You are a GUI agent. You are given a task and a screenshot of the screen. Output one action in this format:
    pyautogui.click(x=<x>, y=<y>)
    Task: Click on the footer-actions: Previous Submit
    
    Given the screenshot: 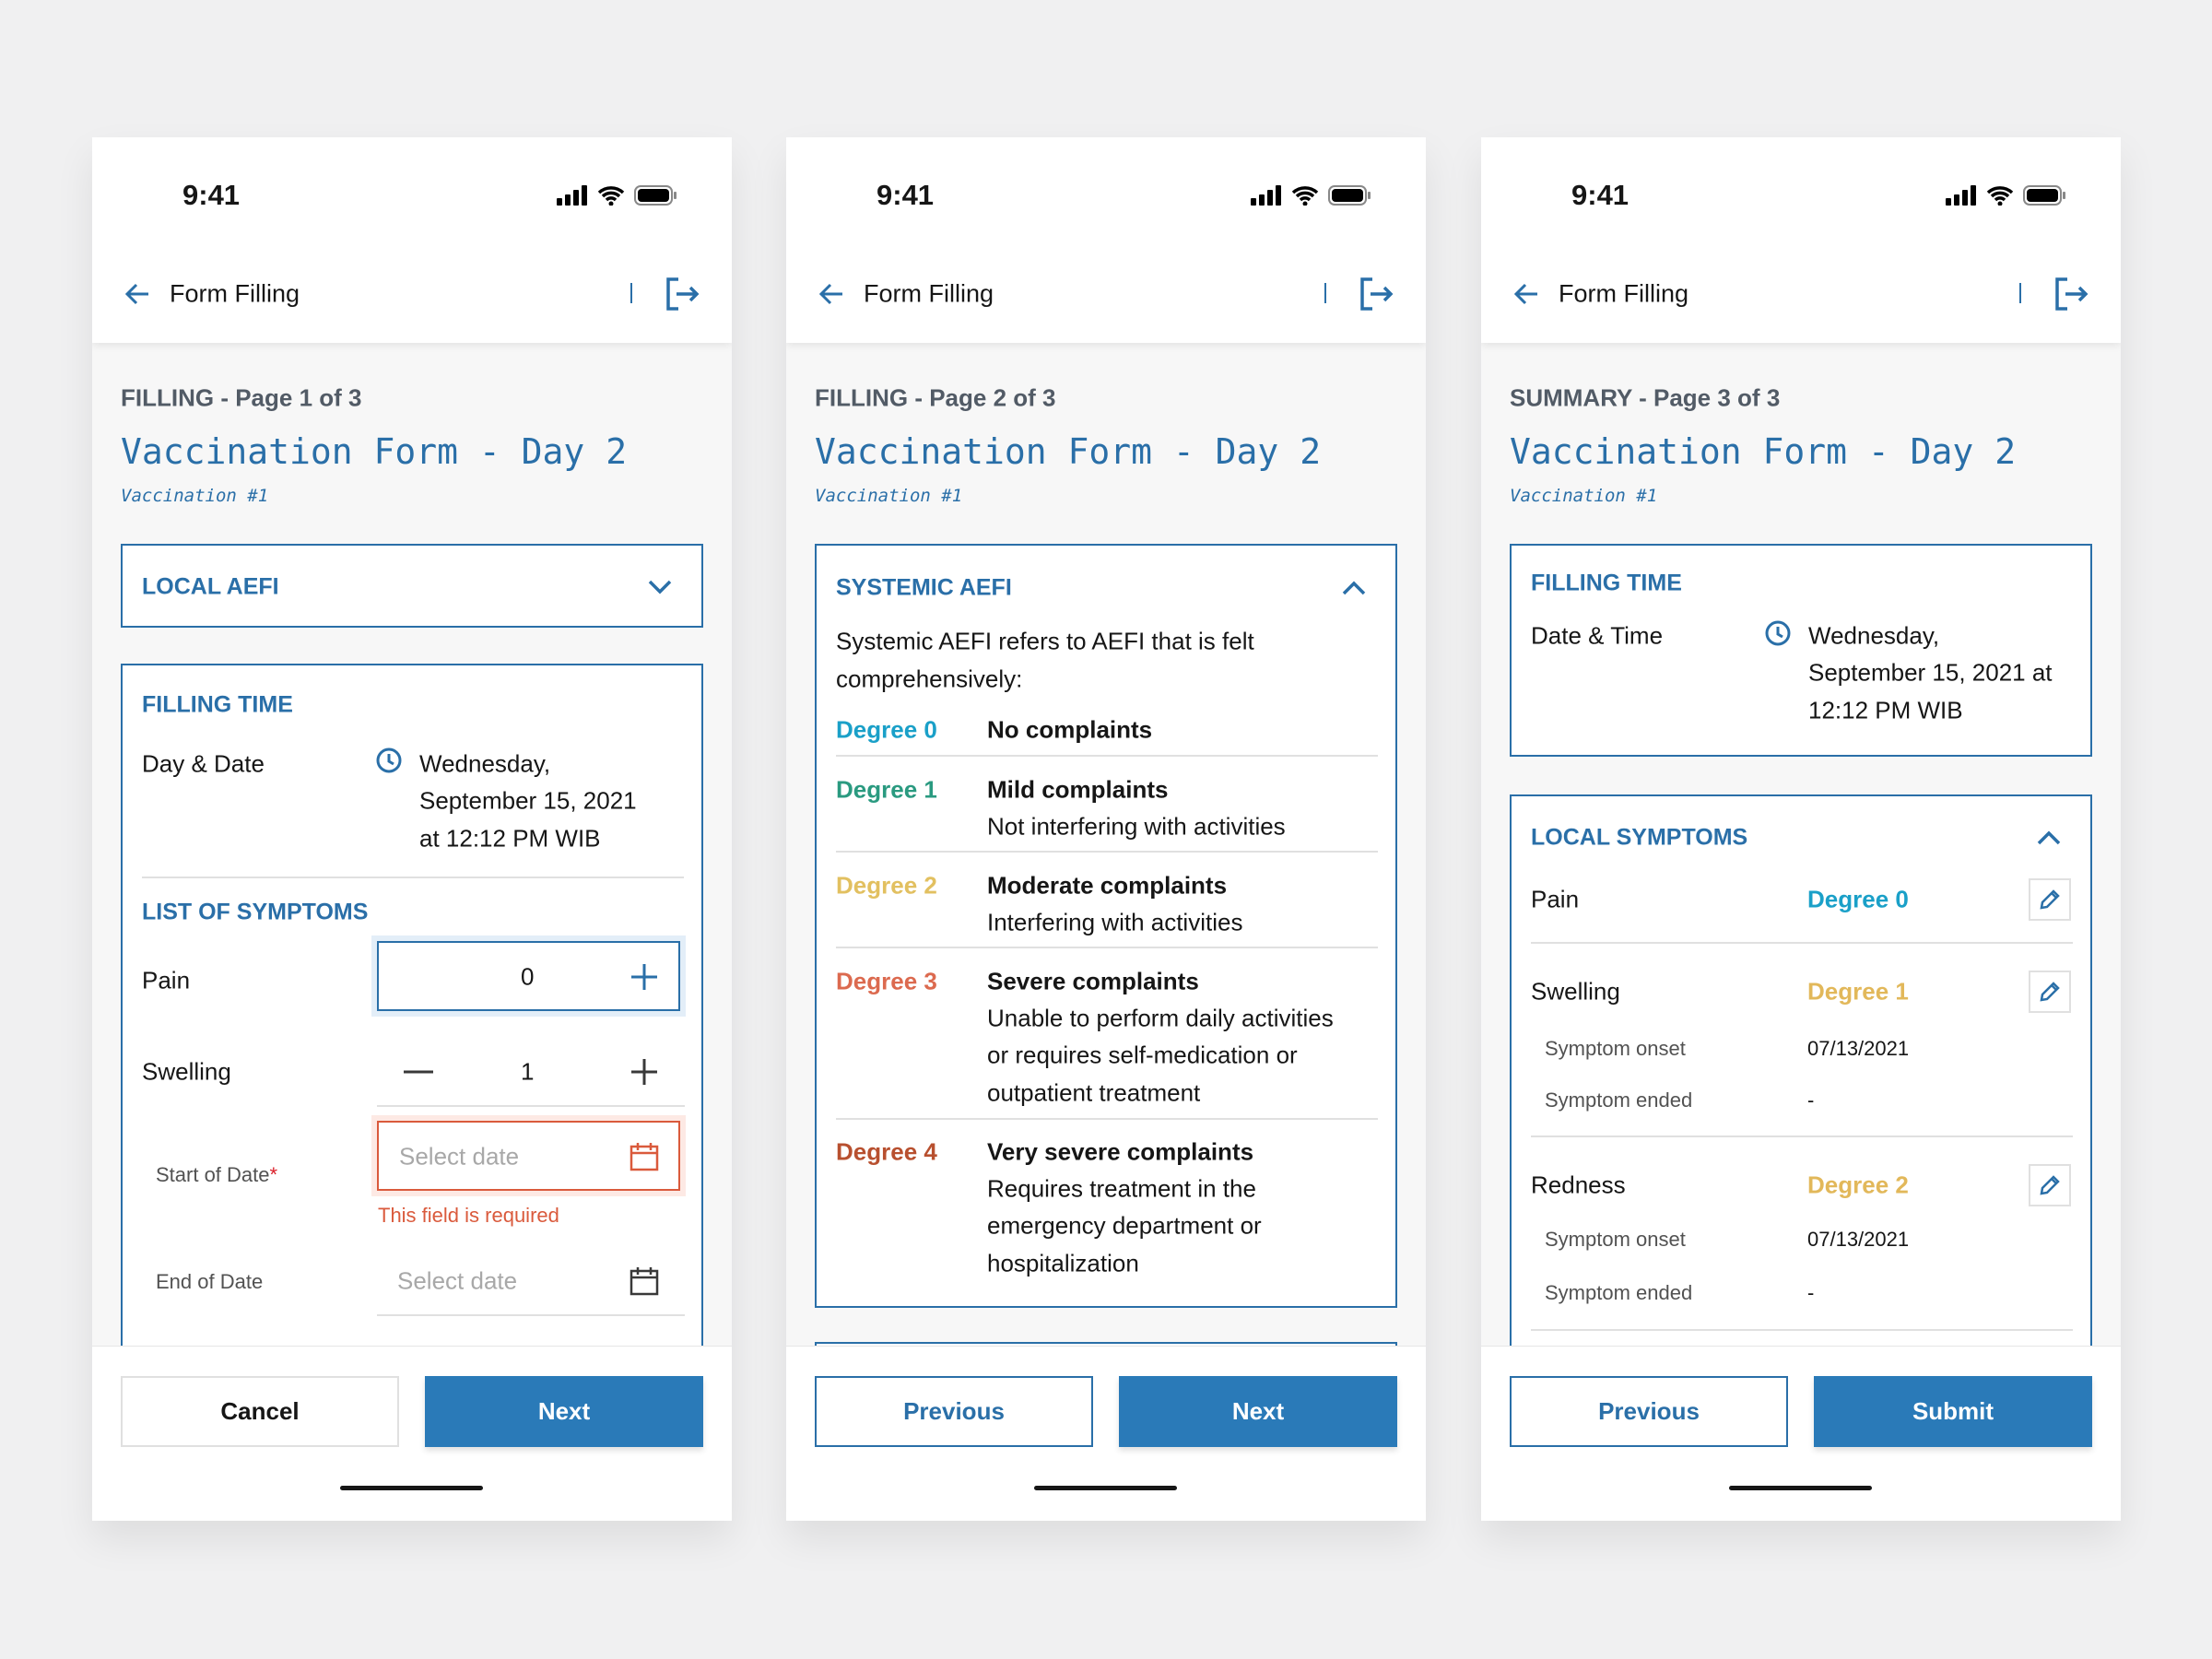 What is the action you would take?
    pyautogui.click(x=1801, y=1433)
    